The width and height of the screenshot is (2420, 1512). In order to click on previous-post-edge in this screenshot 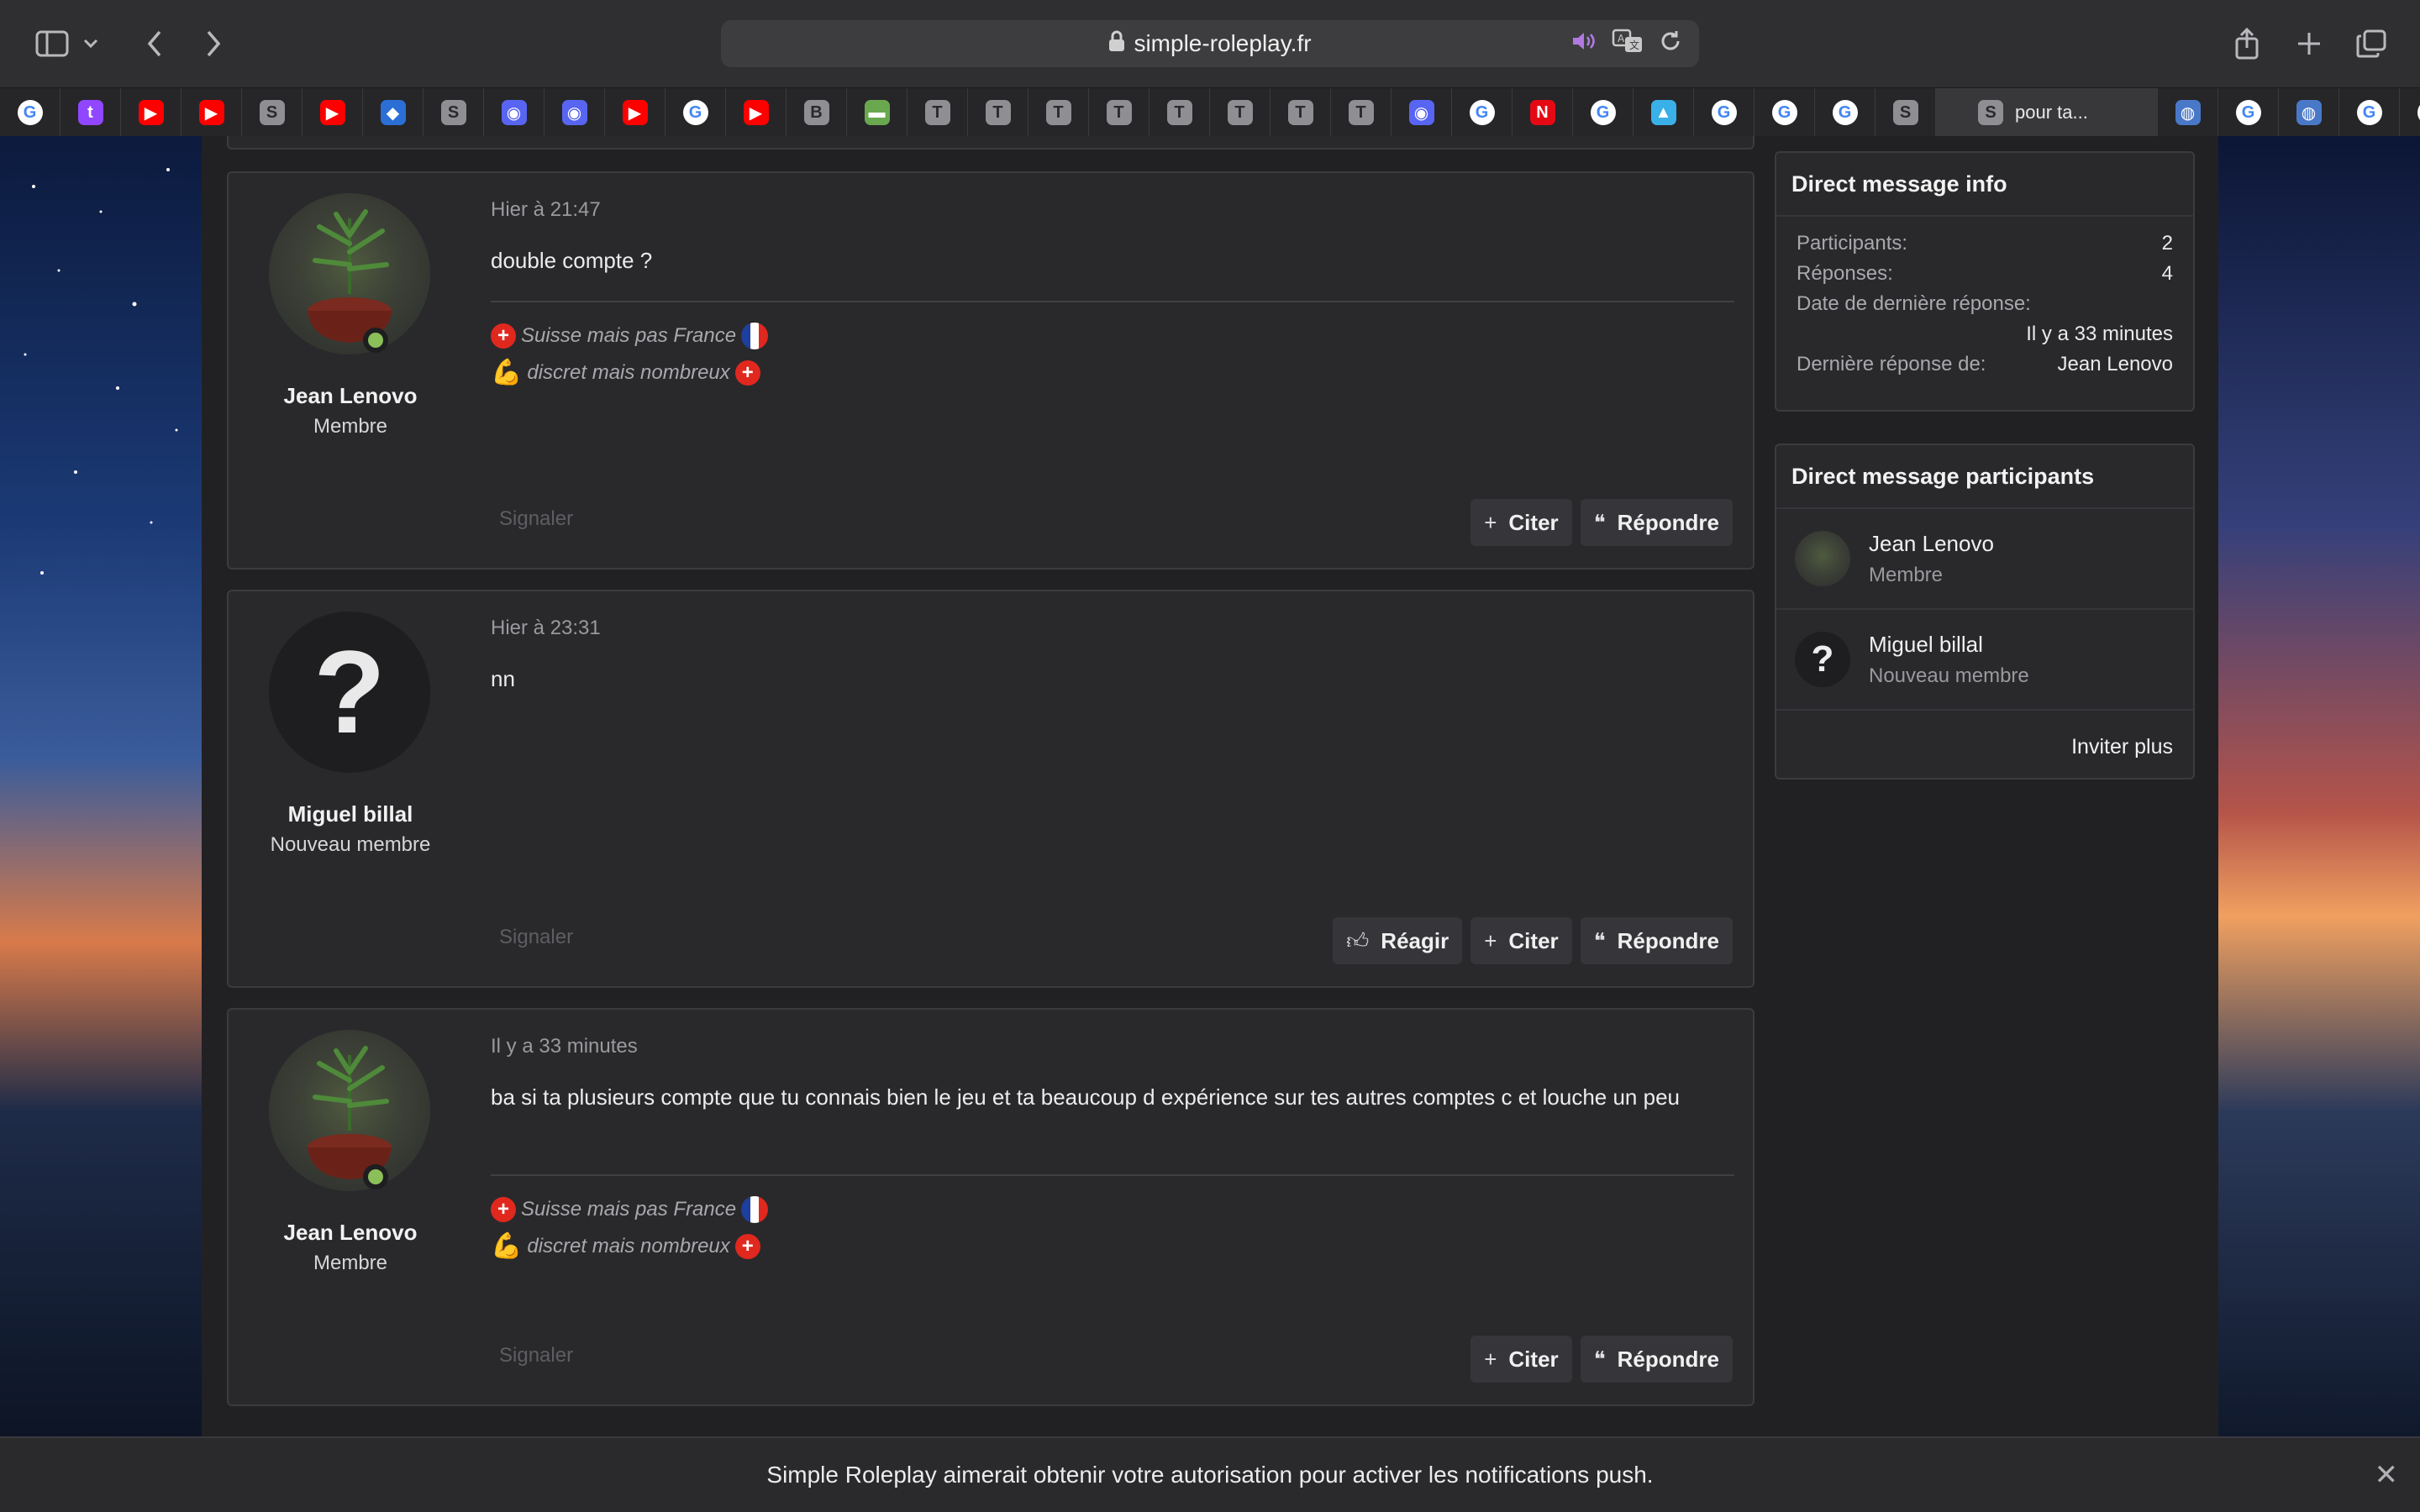, I will do `click(991, 143)`.